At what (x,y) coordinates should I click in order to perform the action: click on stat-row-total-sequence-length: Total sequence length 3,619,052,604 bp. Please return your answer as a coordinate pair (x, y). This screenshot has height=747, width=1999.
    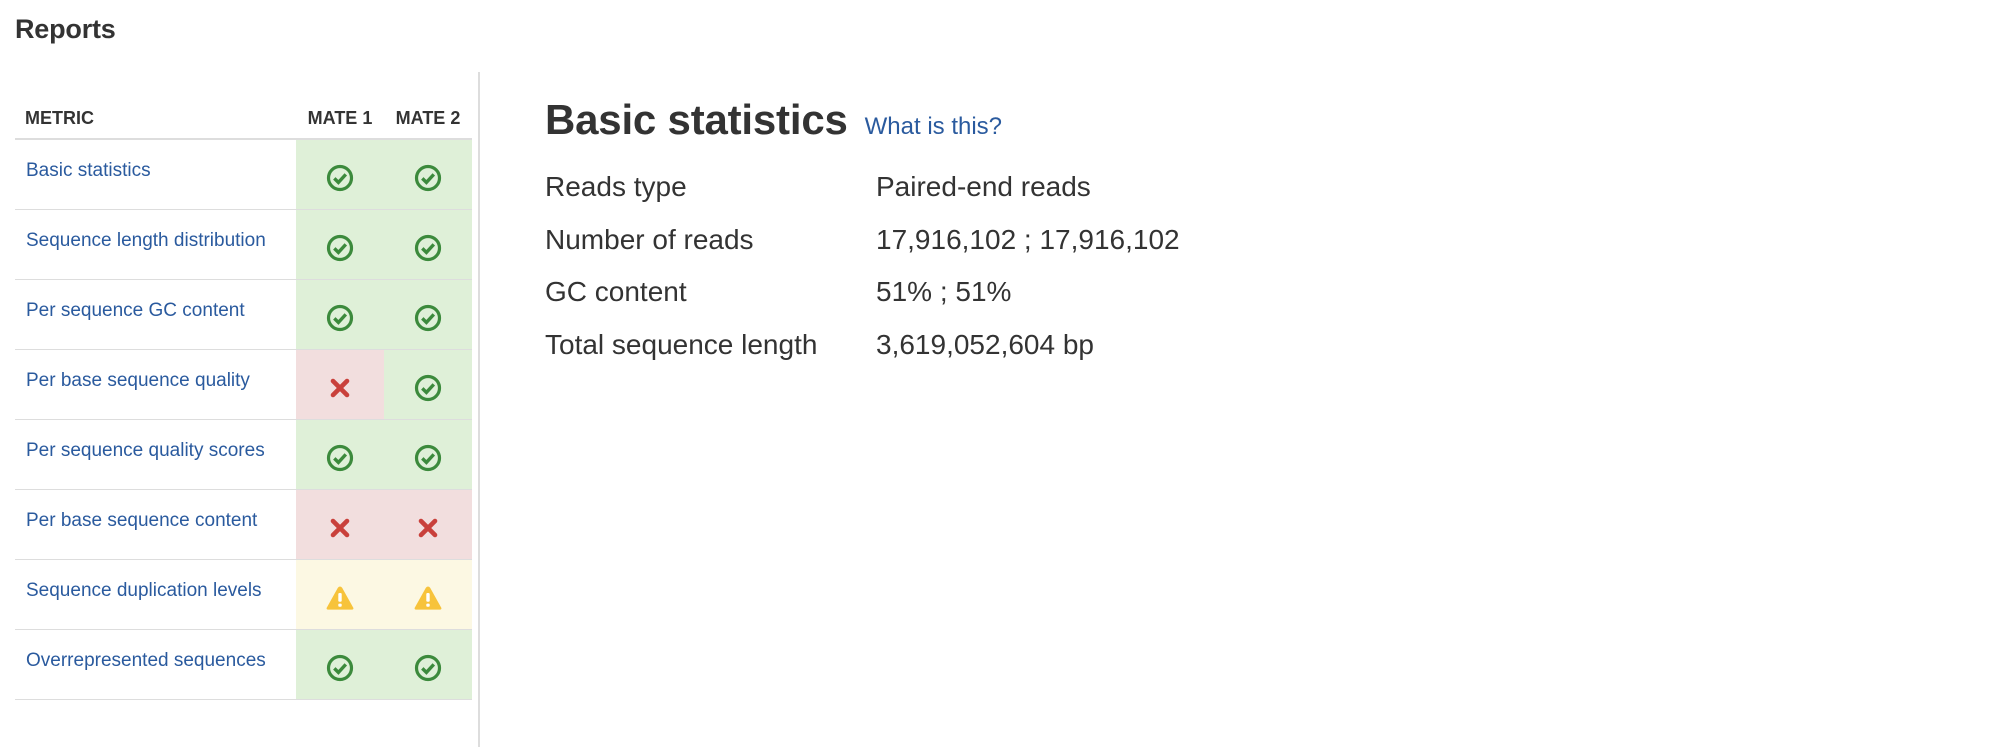
    Looking at the image, I should click on (1245, 345).